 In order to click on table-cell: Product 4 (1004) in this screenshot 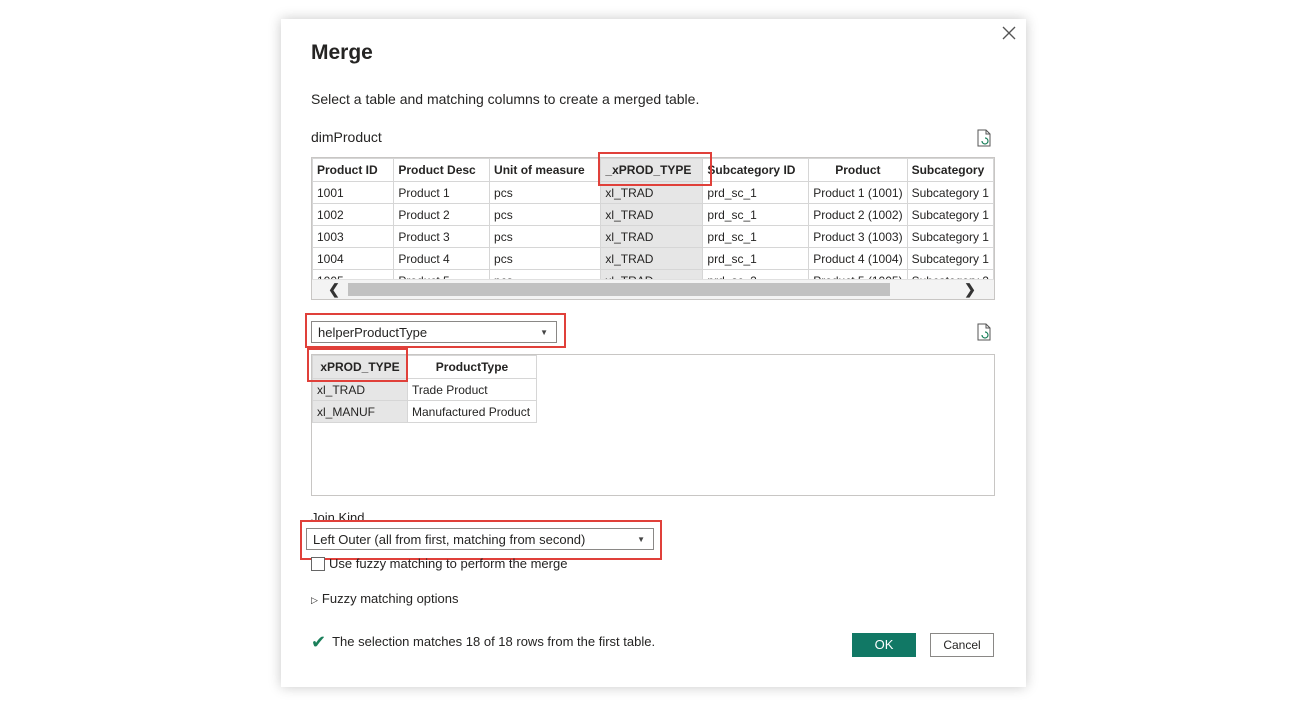, I will do `click(858, 258)`.